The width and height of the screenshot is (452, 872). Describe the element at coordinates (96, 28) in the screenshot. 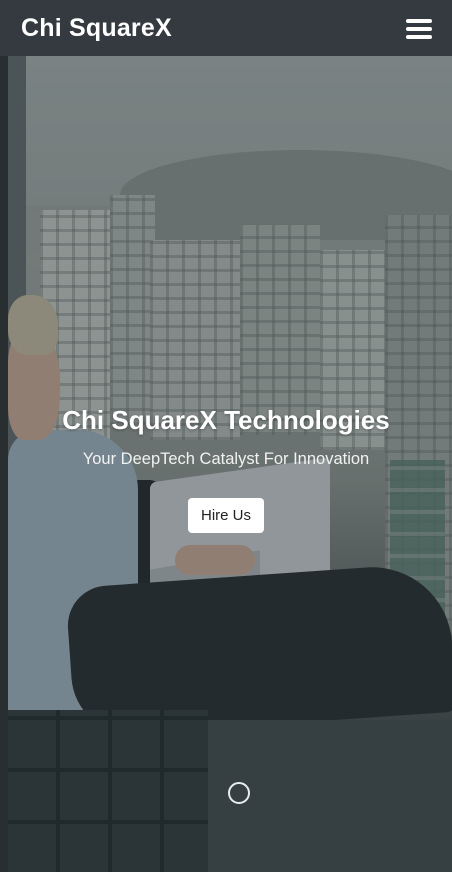

I see `brand-logo-link: Chi SquareX` at that location.